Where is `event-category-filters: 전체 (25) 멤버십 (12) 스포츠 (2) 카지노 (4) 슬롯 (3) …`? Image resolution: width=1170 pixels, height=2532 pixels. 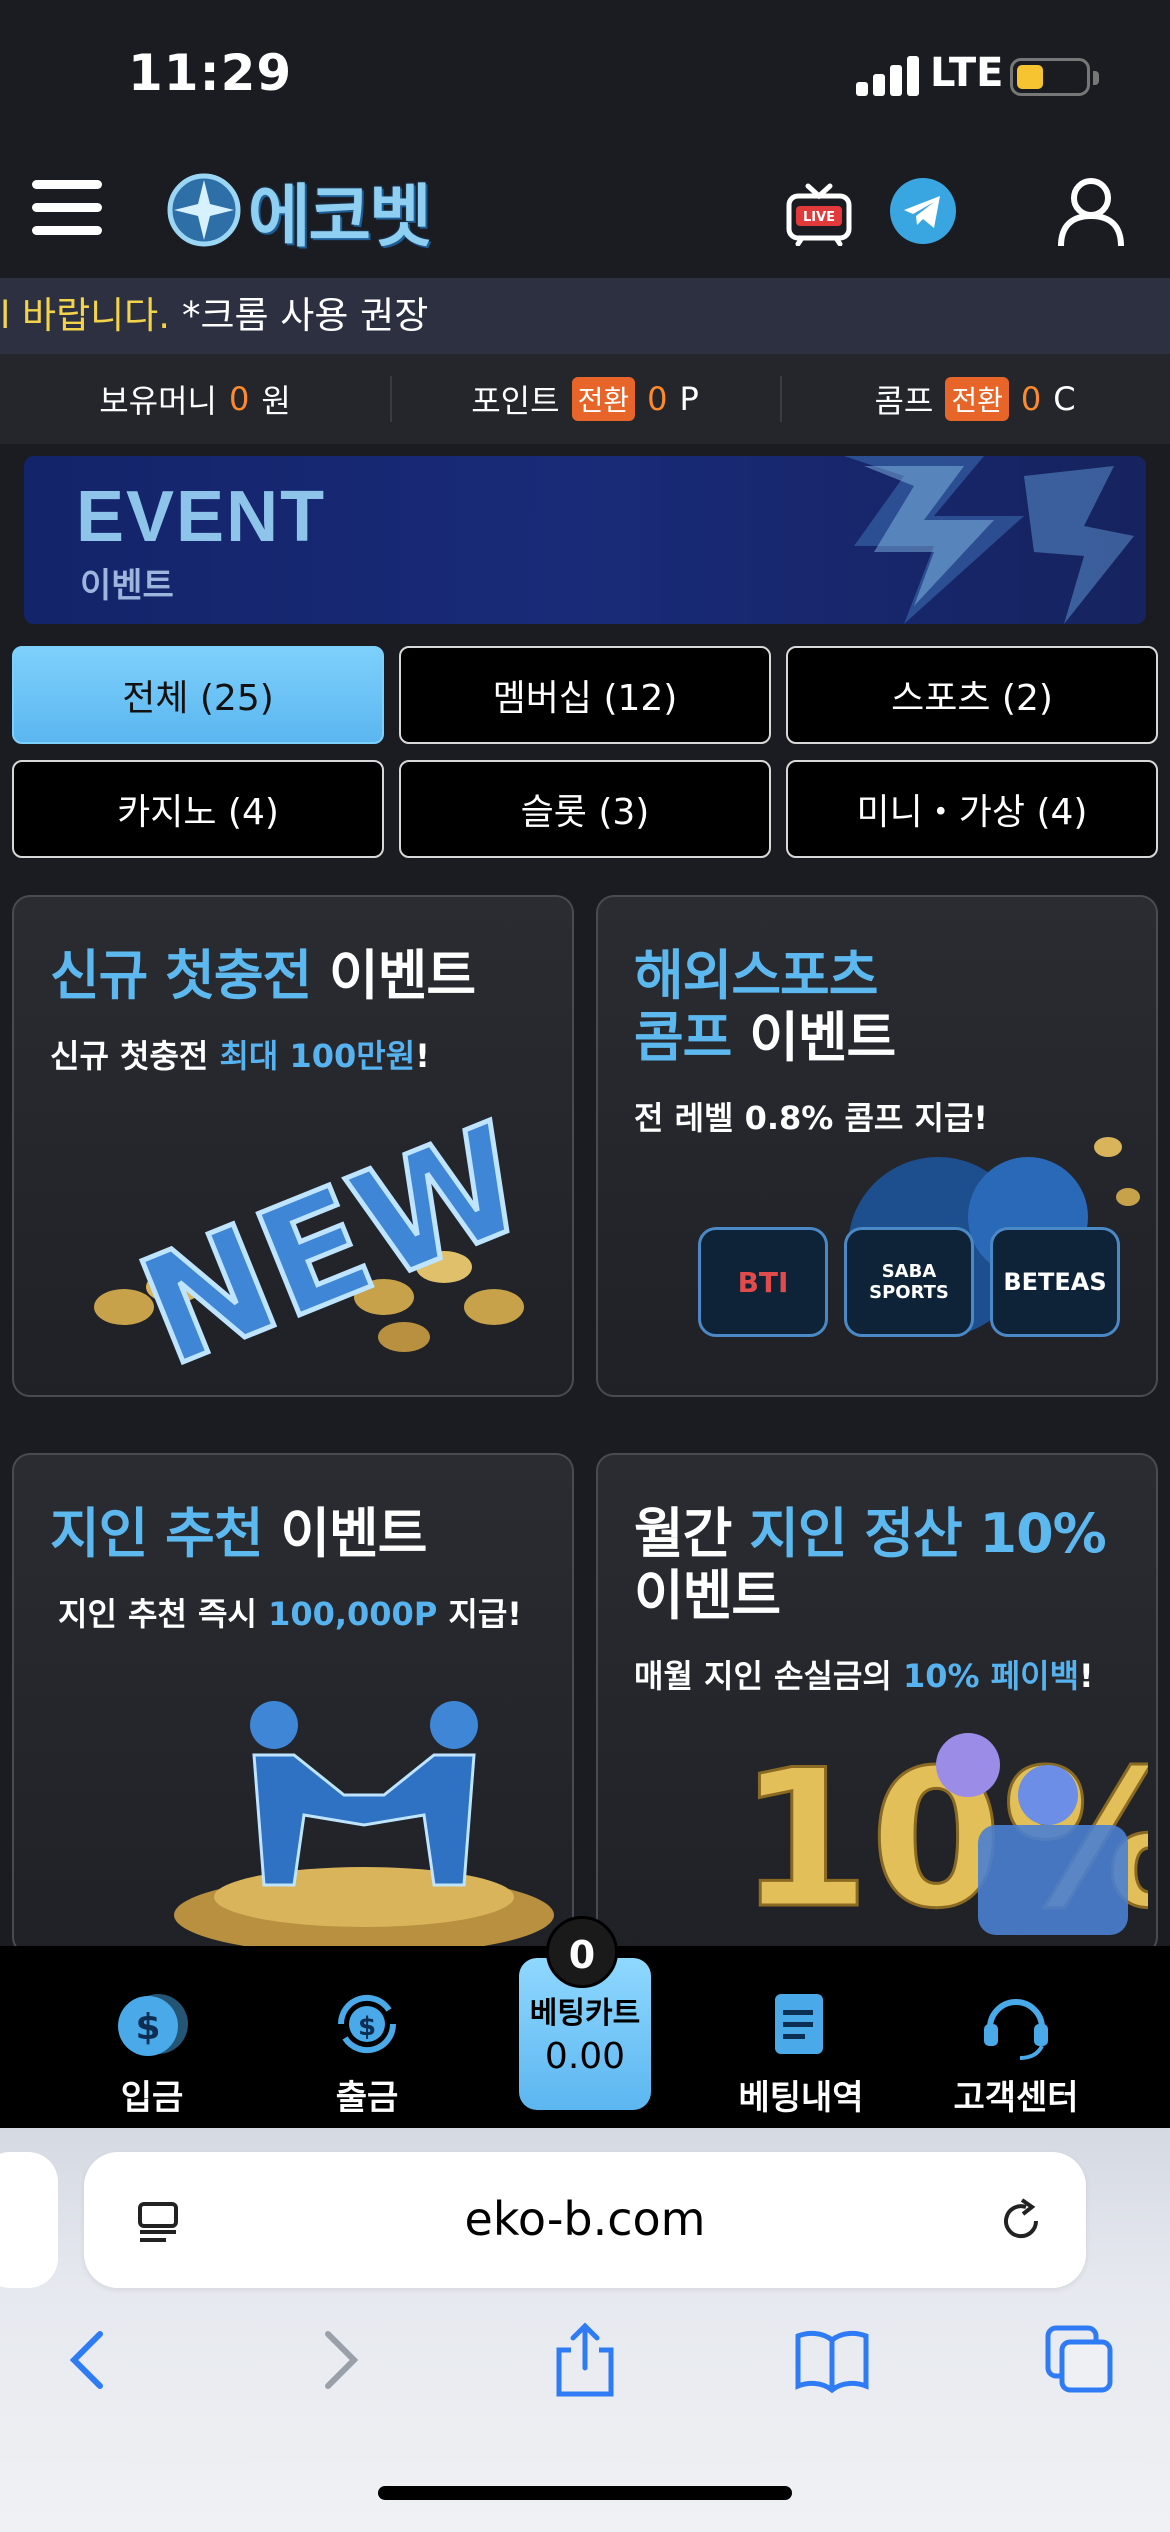
event-category-filters: 전체 (25) 멤버십 (12) 스포츠 (2) 카지노 (4) 슬롯 (3) … is located at coordinates (585, 752).